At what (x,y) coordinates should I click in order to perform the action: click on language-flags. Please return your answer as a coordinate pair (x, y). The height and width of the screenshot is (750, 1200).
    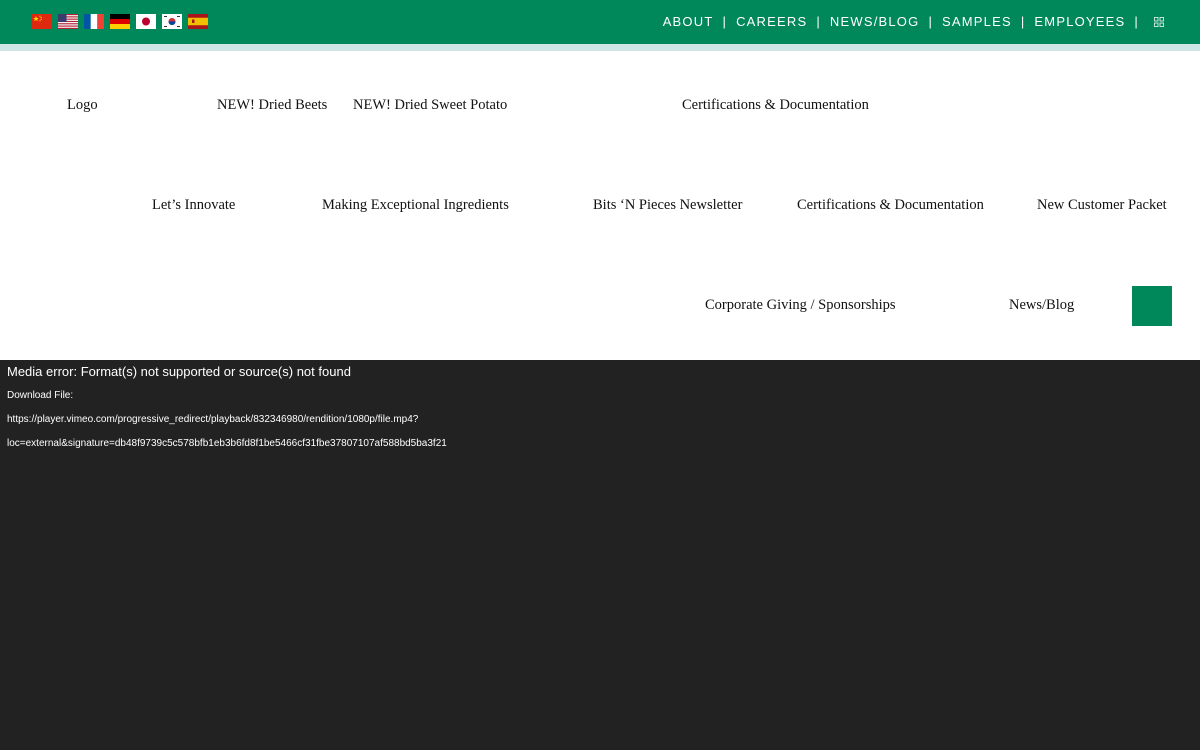
    Looking at the image, I should click on (120, 21).